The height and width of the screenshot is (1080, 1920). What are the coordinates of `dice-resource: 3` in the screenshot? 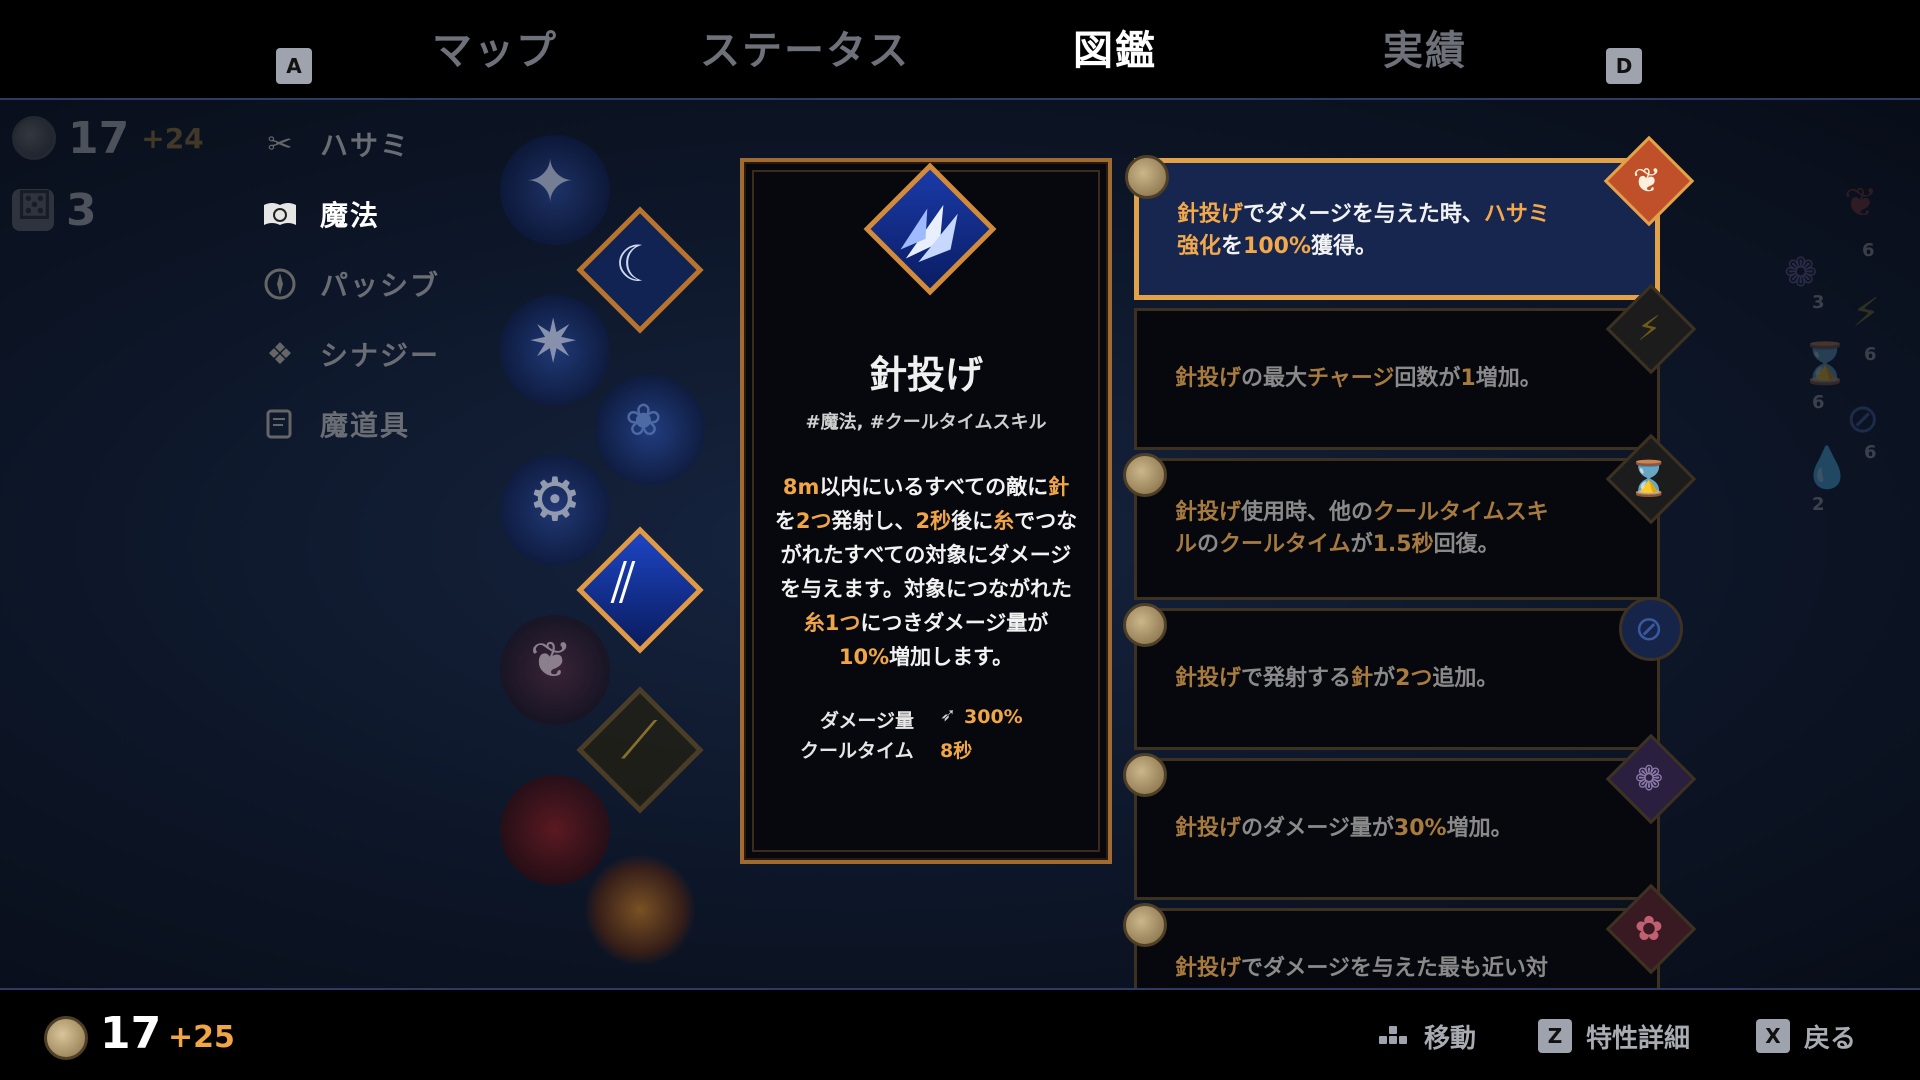 It's located at (54, 210).